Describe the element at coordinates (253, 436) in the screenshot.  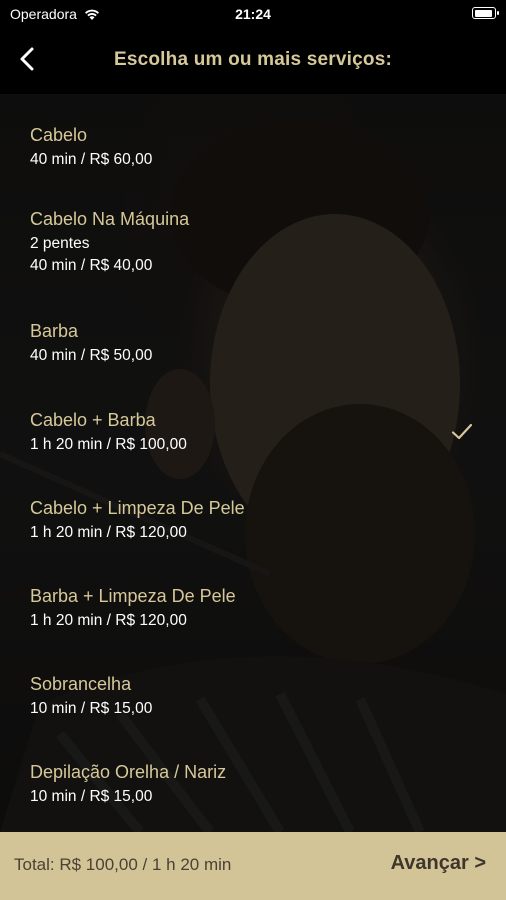
I see `service-item-selected: Cabelo + Barba 1 h 20 min / R$ 100,00` at that location.